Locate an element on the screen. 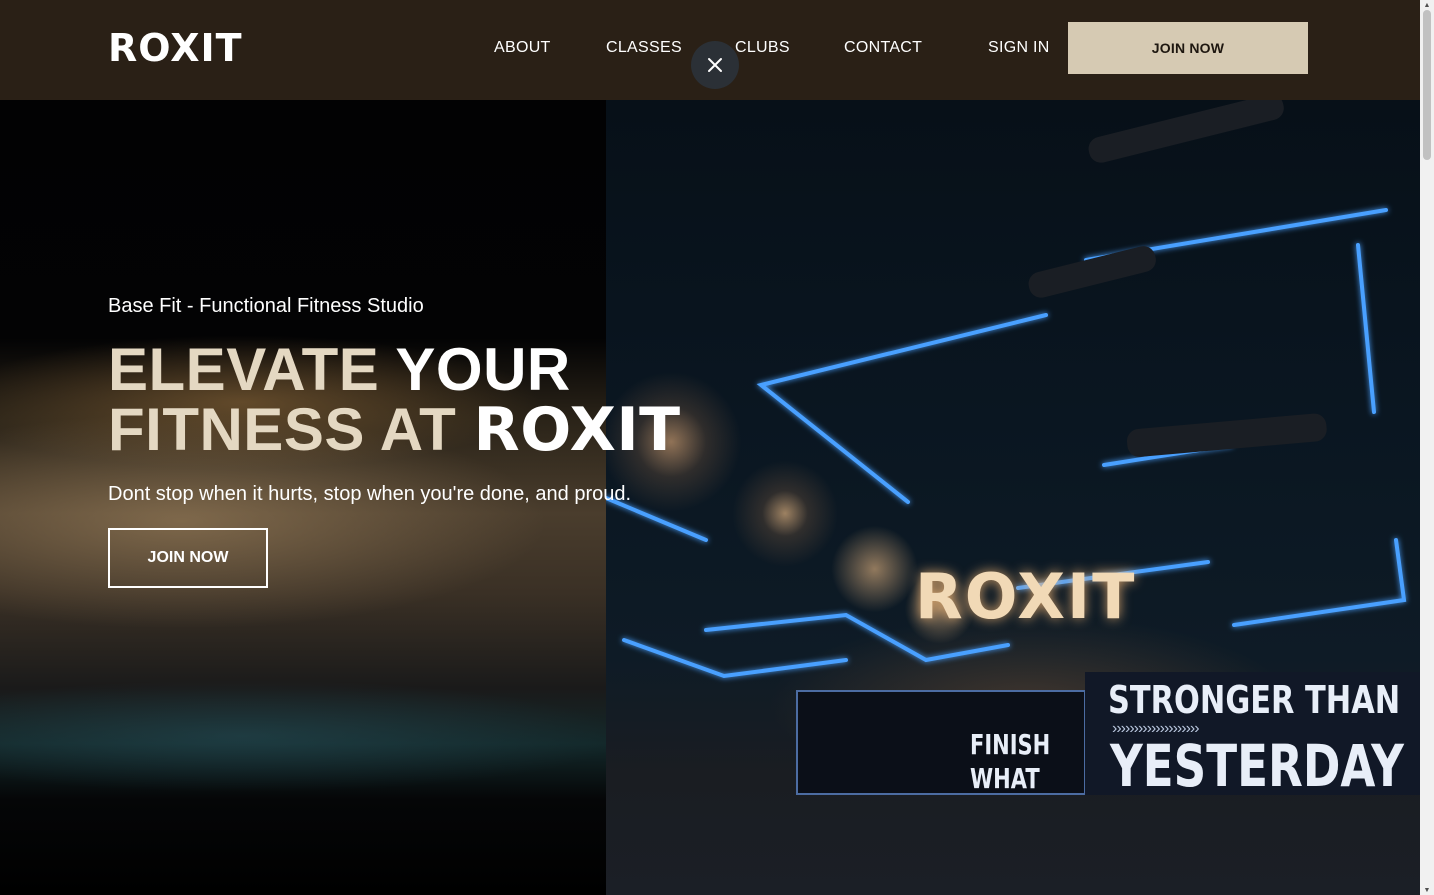 The width and height of the screenshot is (1434, 895). sign-yesterday: YESTERDAY is located at coordinates (1257, 766).